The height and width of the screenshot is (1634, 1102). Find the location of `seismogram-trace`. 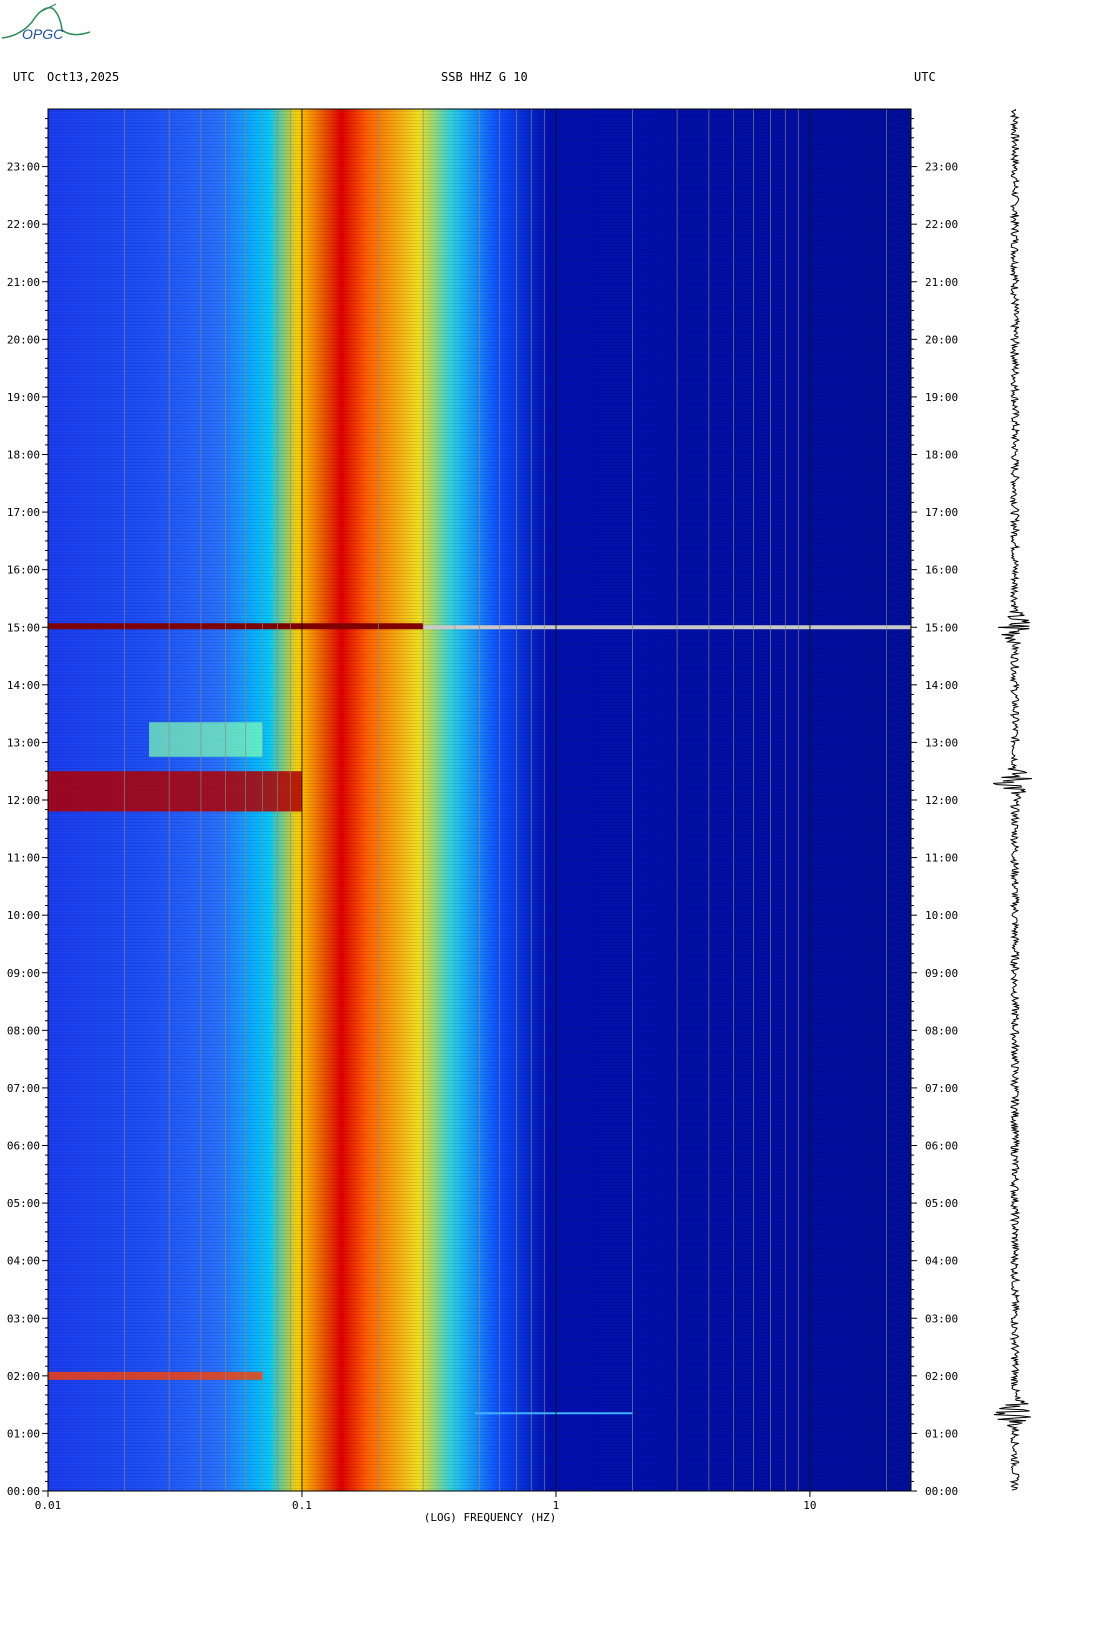

seismogram-trace is located at coordinates (1013, 799).